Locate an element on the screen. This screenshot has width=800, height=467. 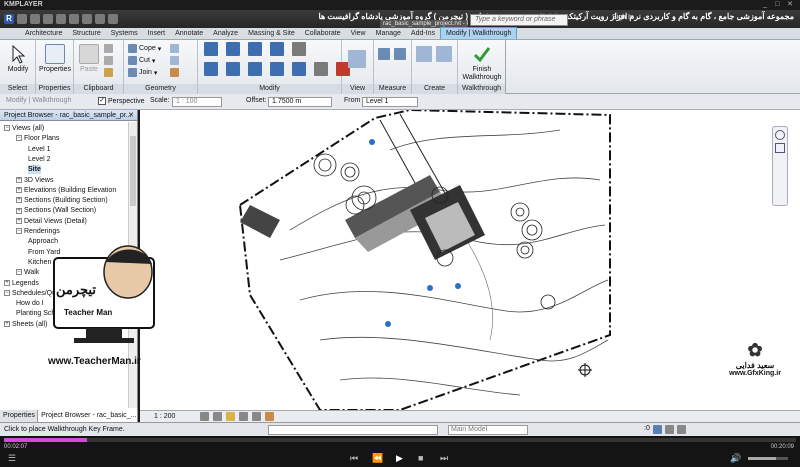
dimension-icon is located at coordinates (400, 54).